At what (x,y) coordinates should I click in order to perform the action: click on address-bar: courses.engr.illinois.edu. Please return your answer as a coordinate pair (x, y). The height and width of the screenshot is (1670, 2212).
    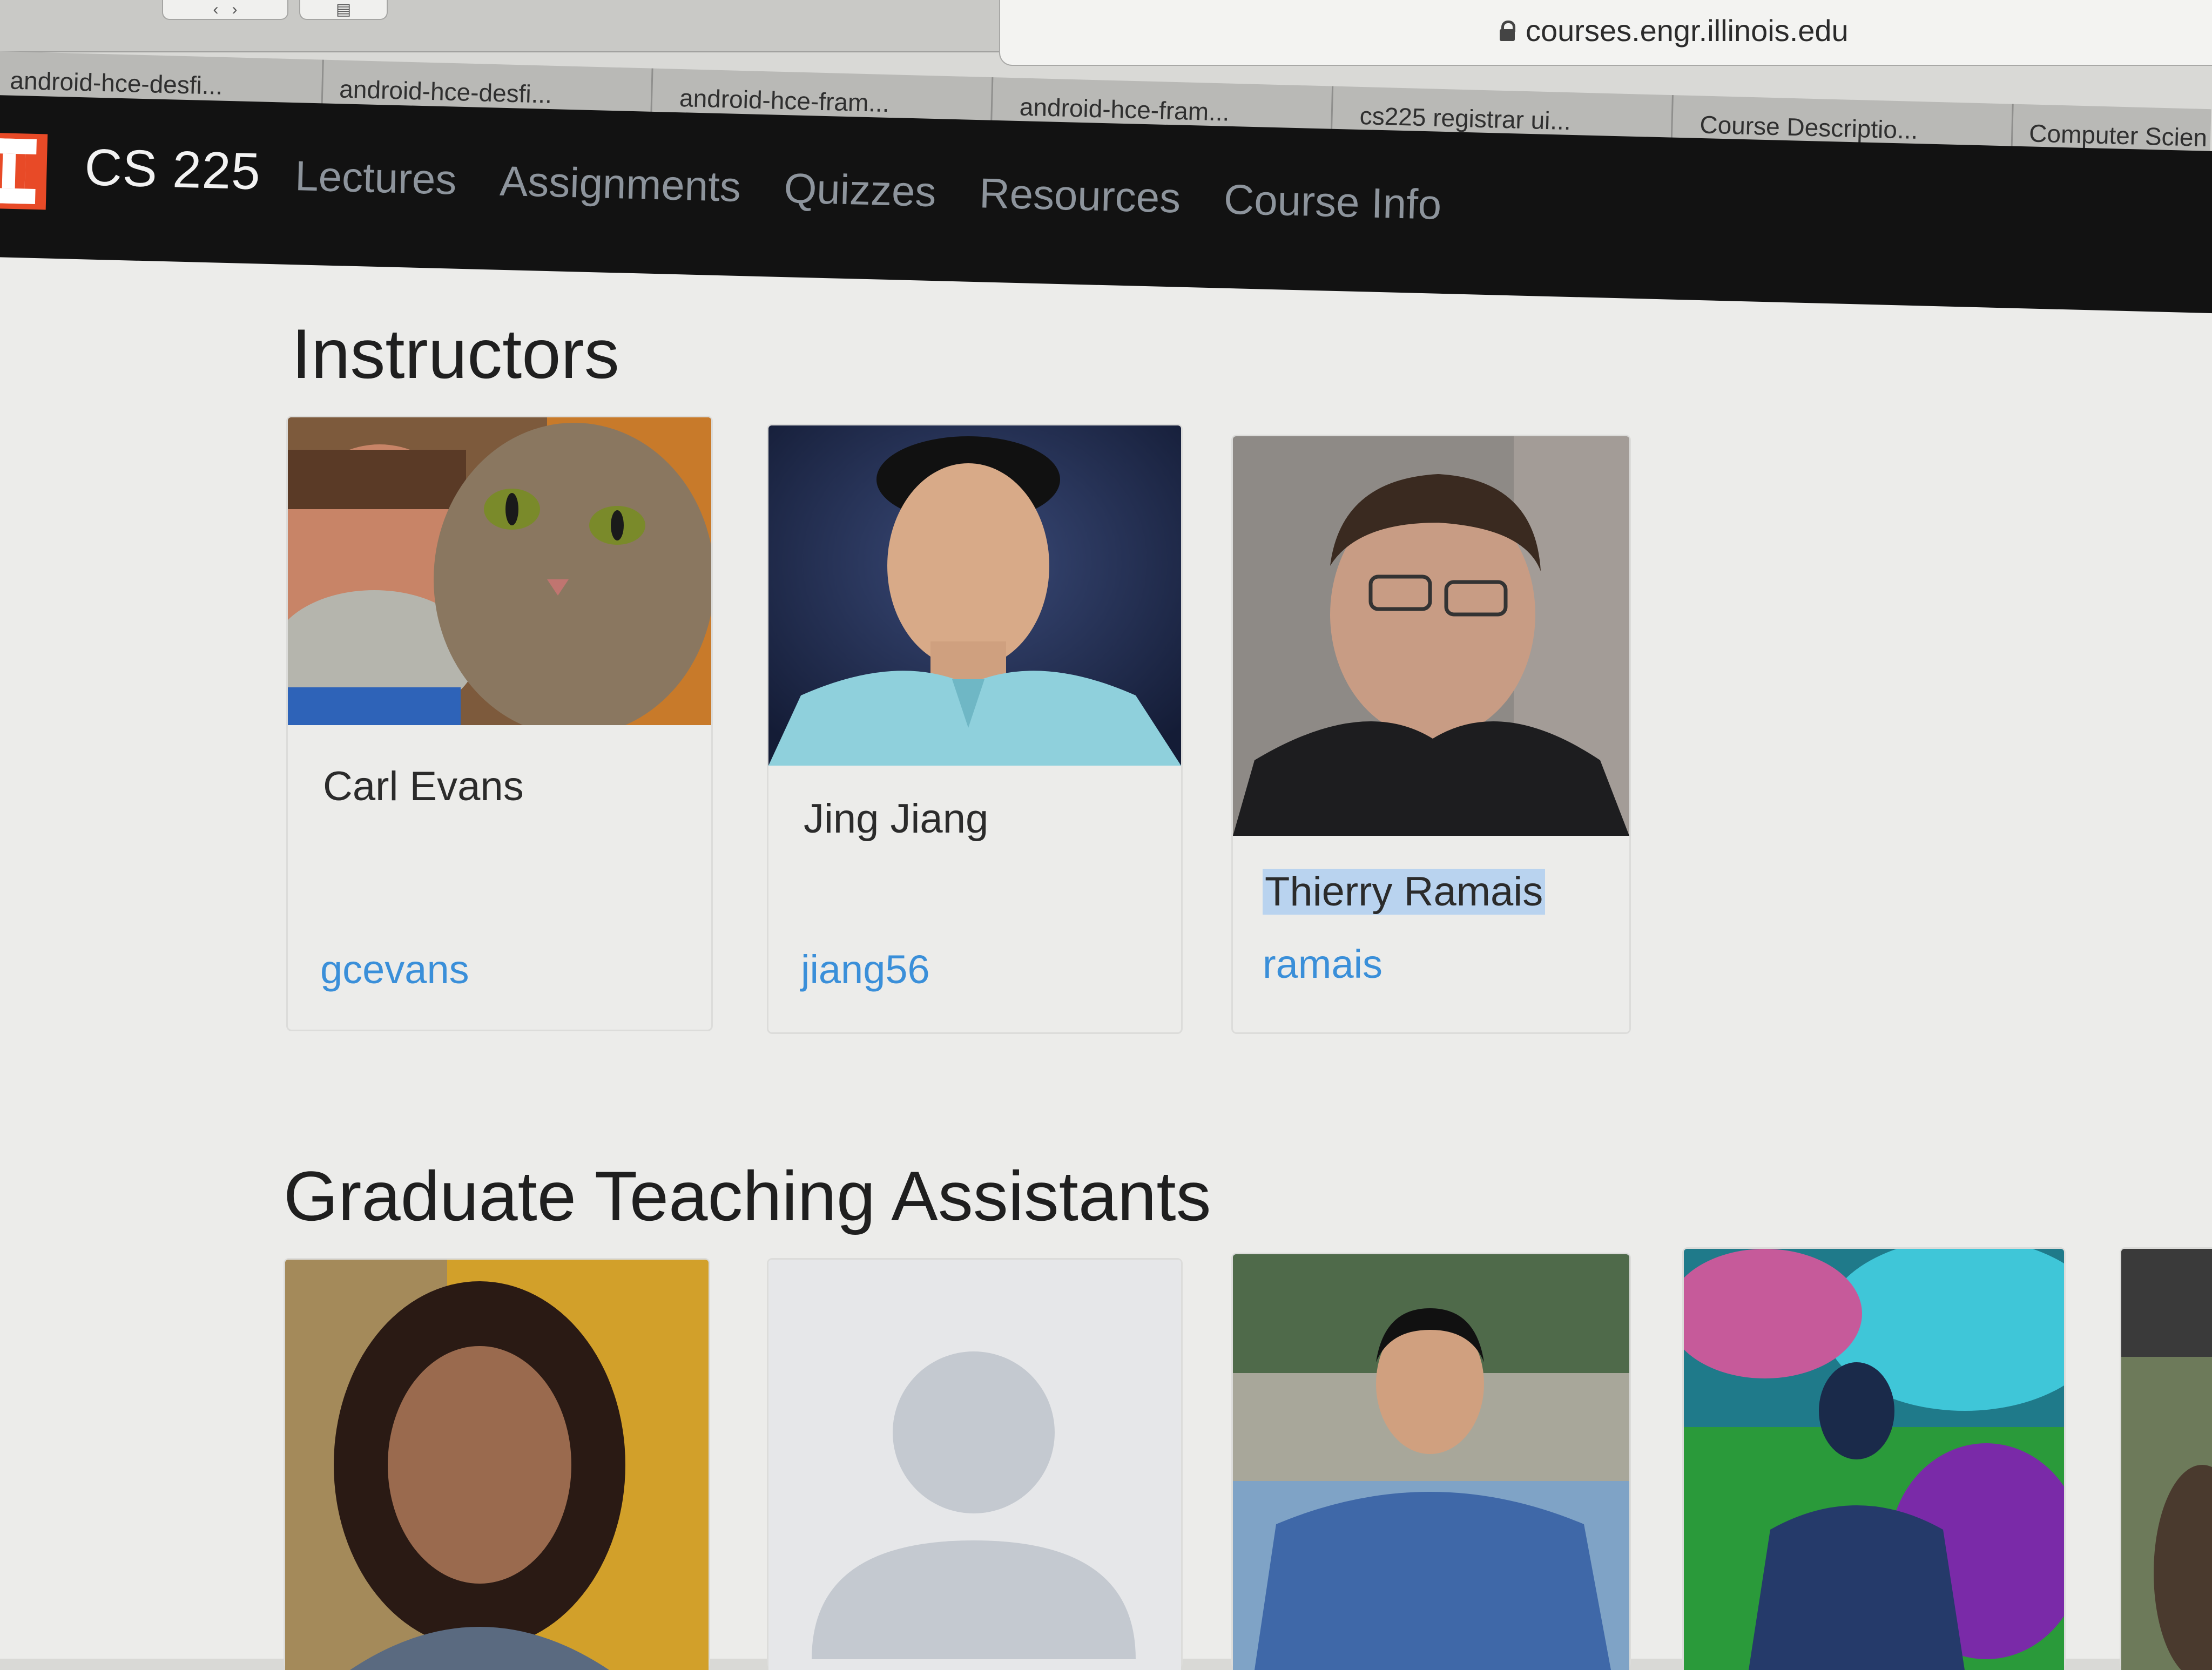
    Looking at the image, I should click on (1605, 33).